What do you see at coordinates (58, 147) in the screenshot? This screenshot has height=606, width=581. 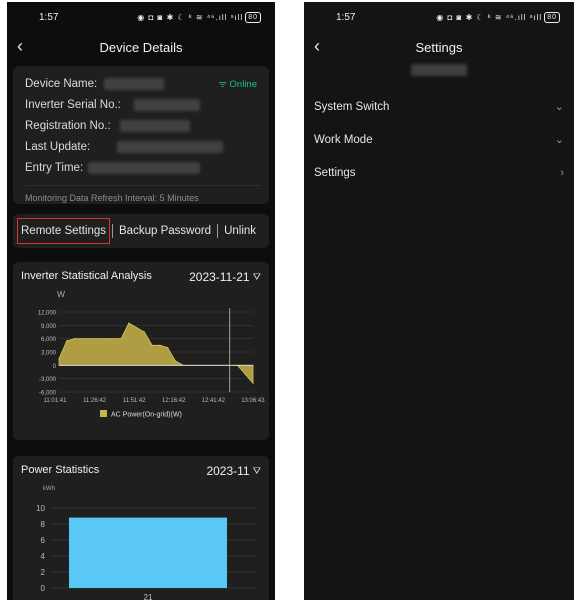 I see `last-update-label: Last Update:` at bounding box center [58, 147].